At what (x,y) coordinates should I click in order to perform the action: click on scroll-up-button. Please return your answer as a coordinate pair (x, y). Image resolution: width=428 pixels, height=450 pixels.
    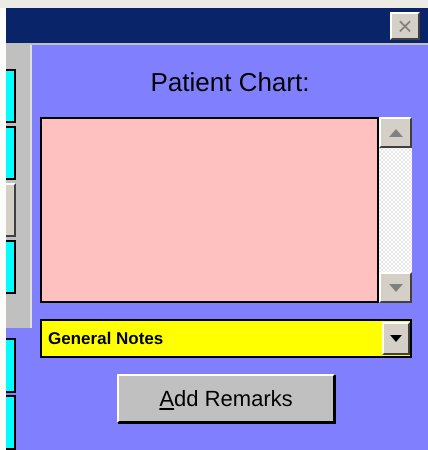
    Looking at the image, I should click on (395, 132).